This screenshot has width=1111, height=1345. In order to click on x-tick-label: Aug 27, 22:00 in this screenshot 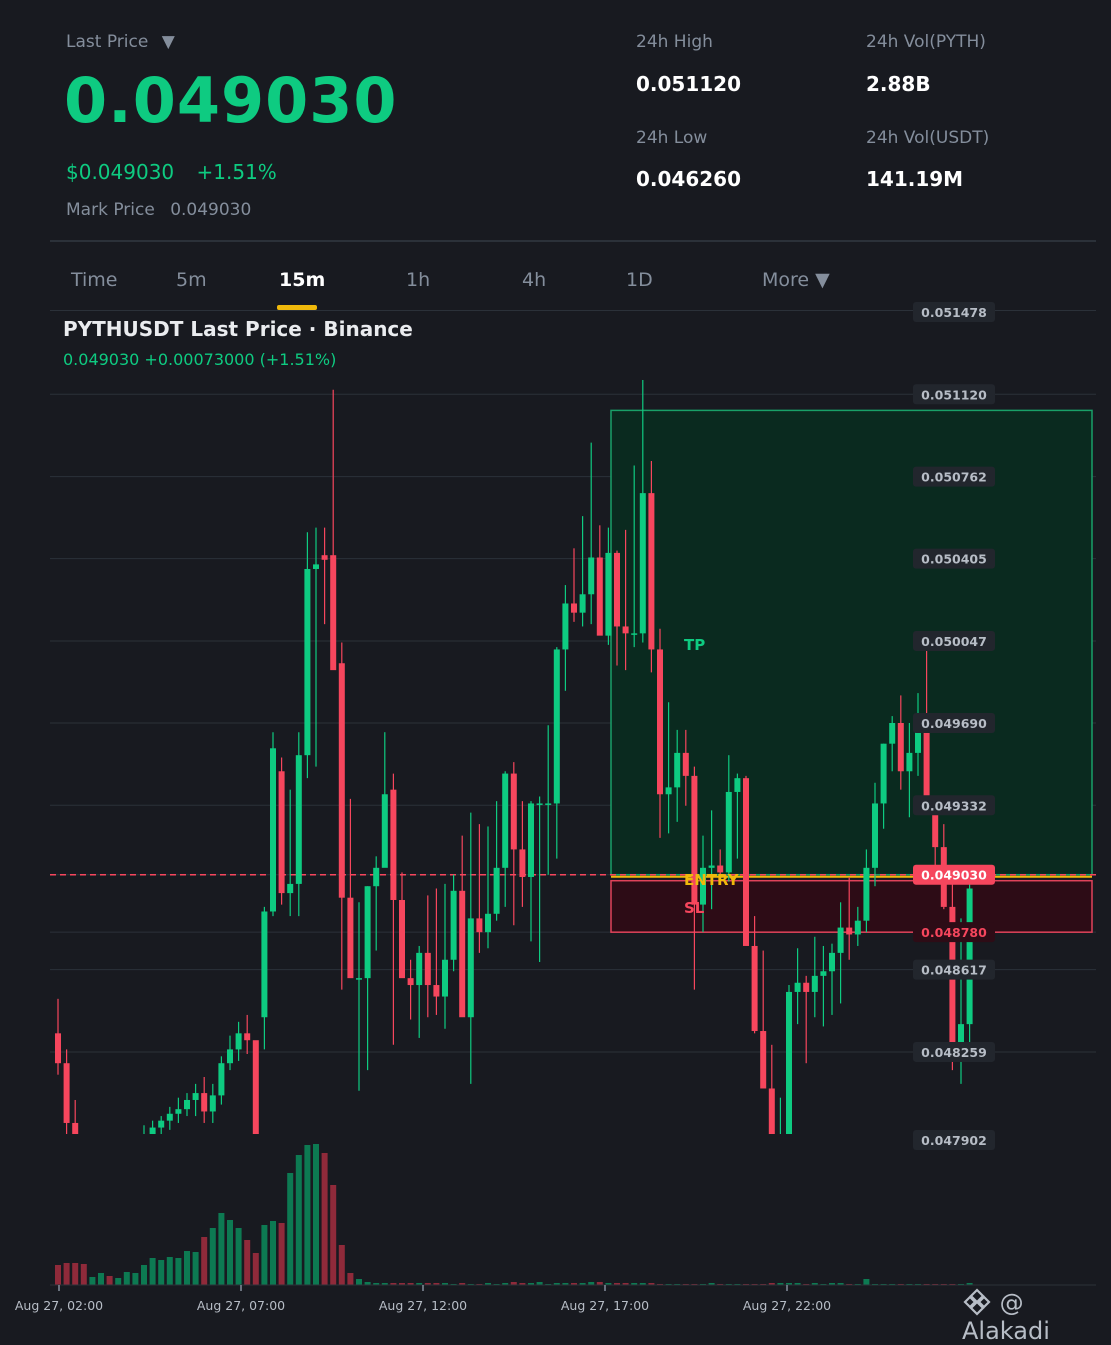, I will do `click(787, 1305)`.